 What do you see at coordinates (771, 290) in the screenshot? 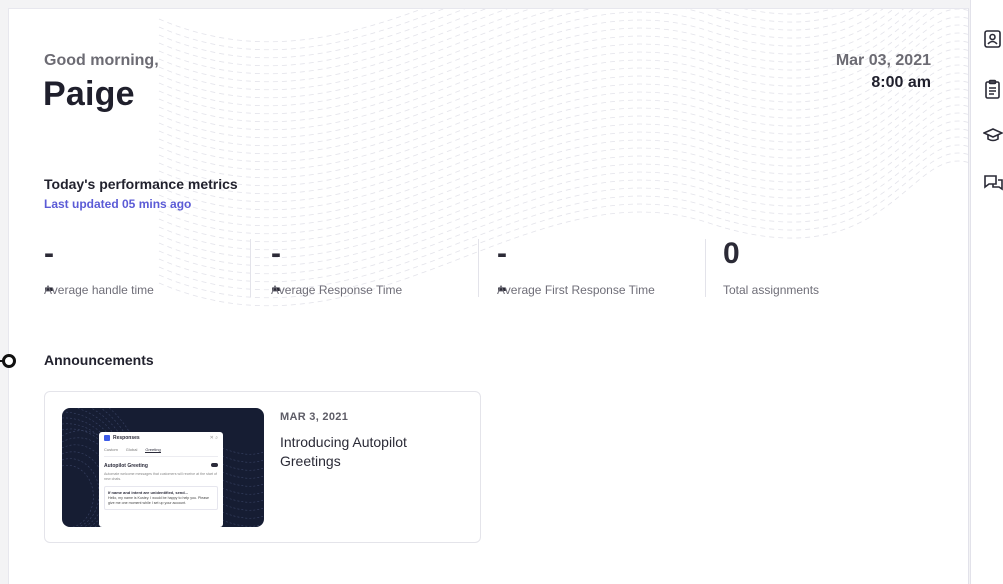
I see `metric-label: Total assignments` at bounding box center [771, 290].